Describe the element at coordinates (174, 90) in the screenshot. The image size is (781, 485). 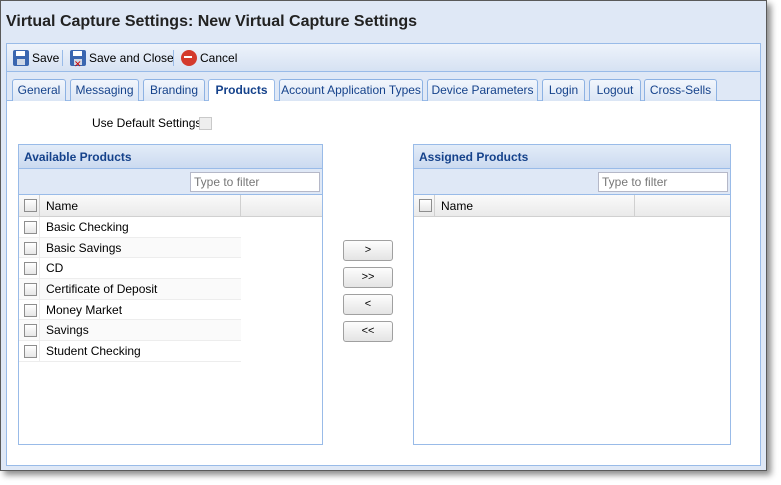
I see `tab-branding: Branding` at that location.